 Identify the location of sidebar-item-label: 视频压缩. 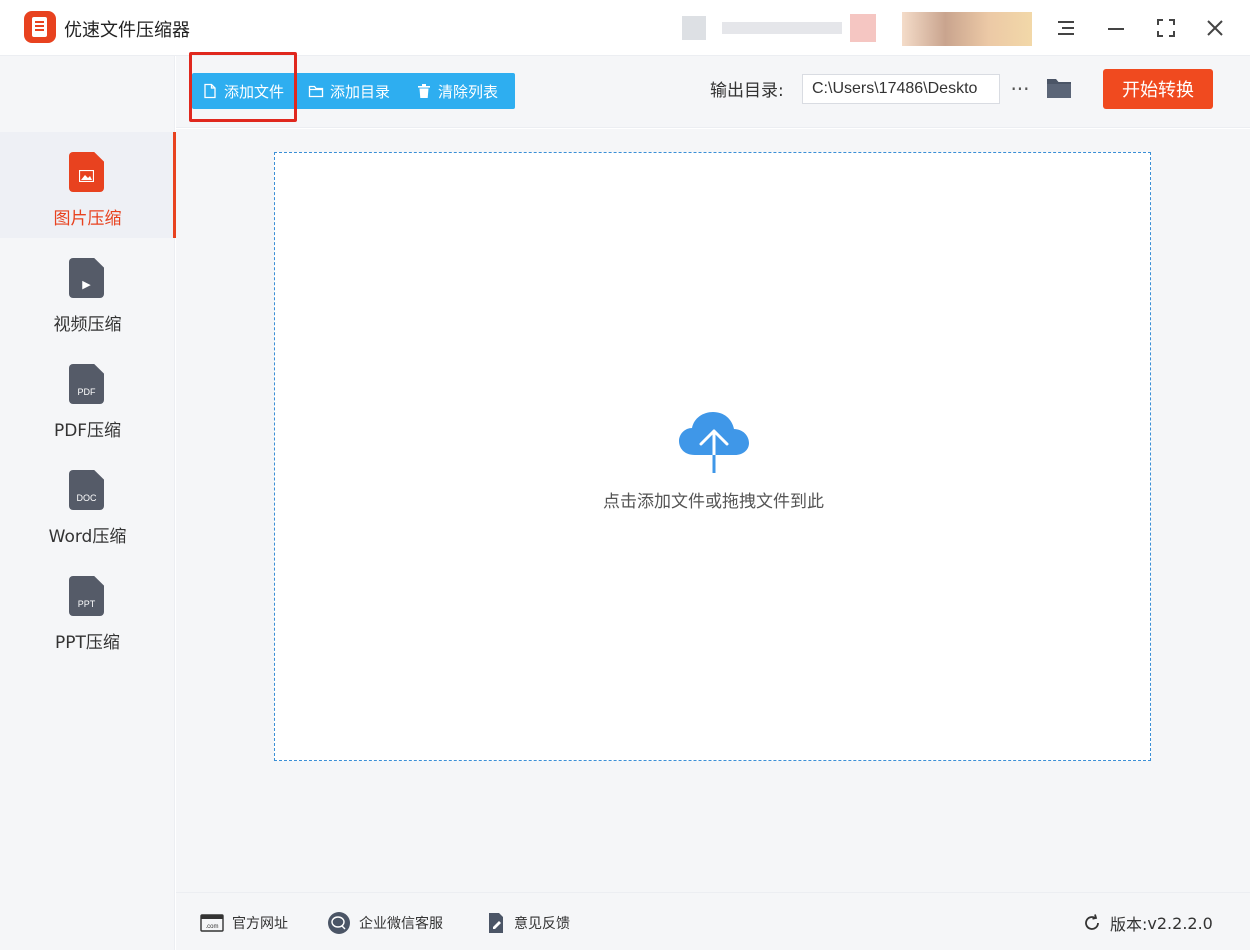
(87, 325).